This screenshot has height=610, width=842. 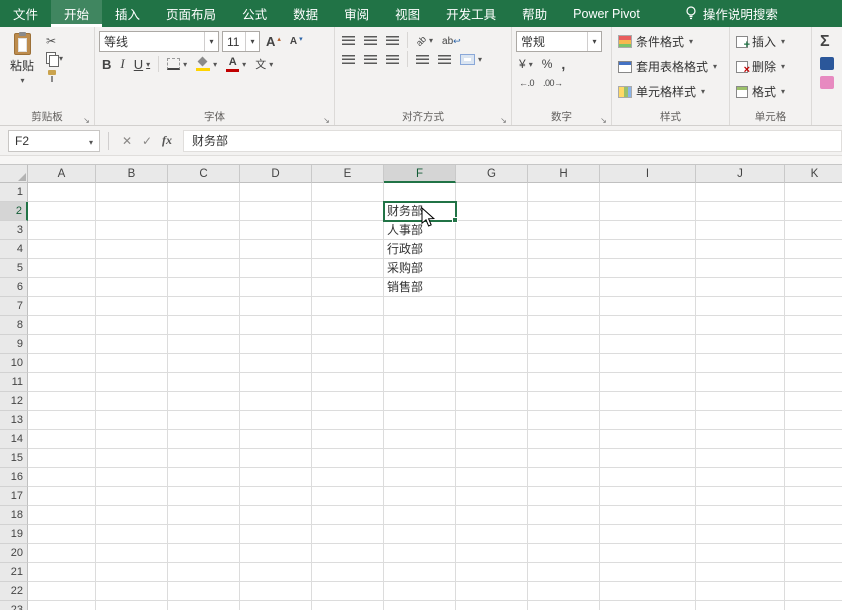 I want to click on cell-B2, so click(x=132, y=211).